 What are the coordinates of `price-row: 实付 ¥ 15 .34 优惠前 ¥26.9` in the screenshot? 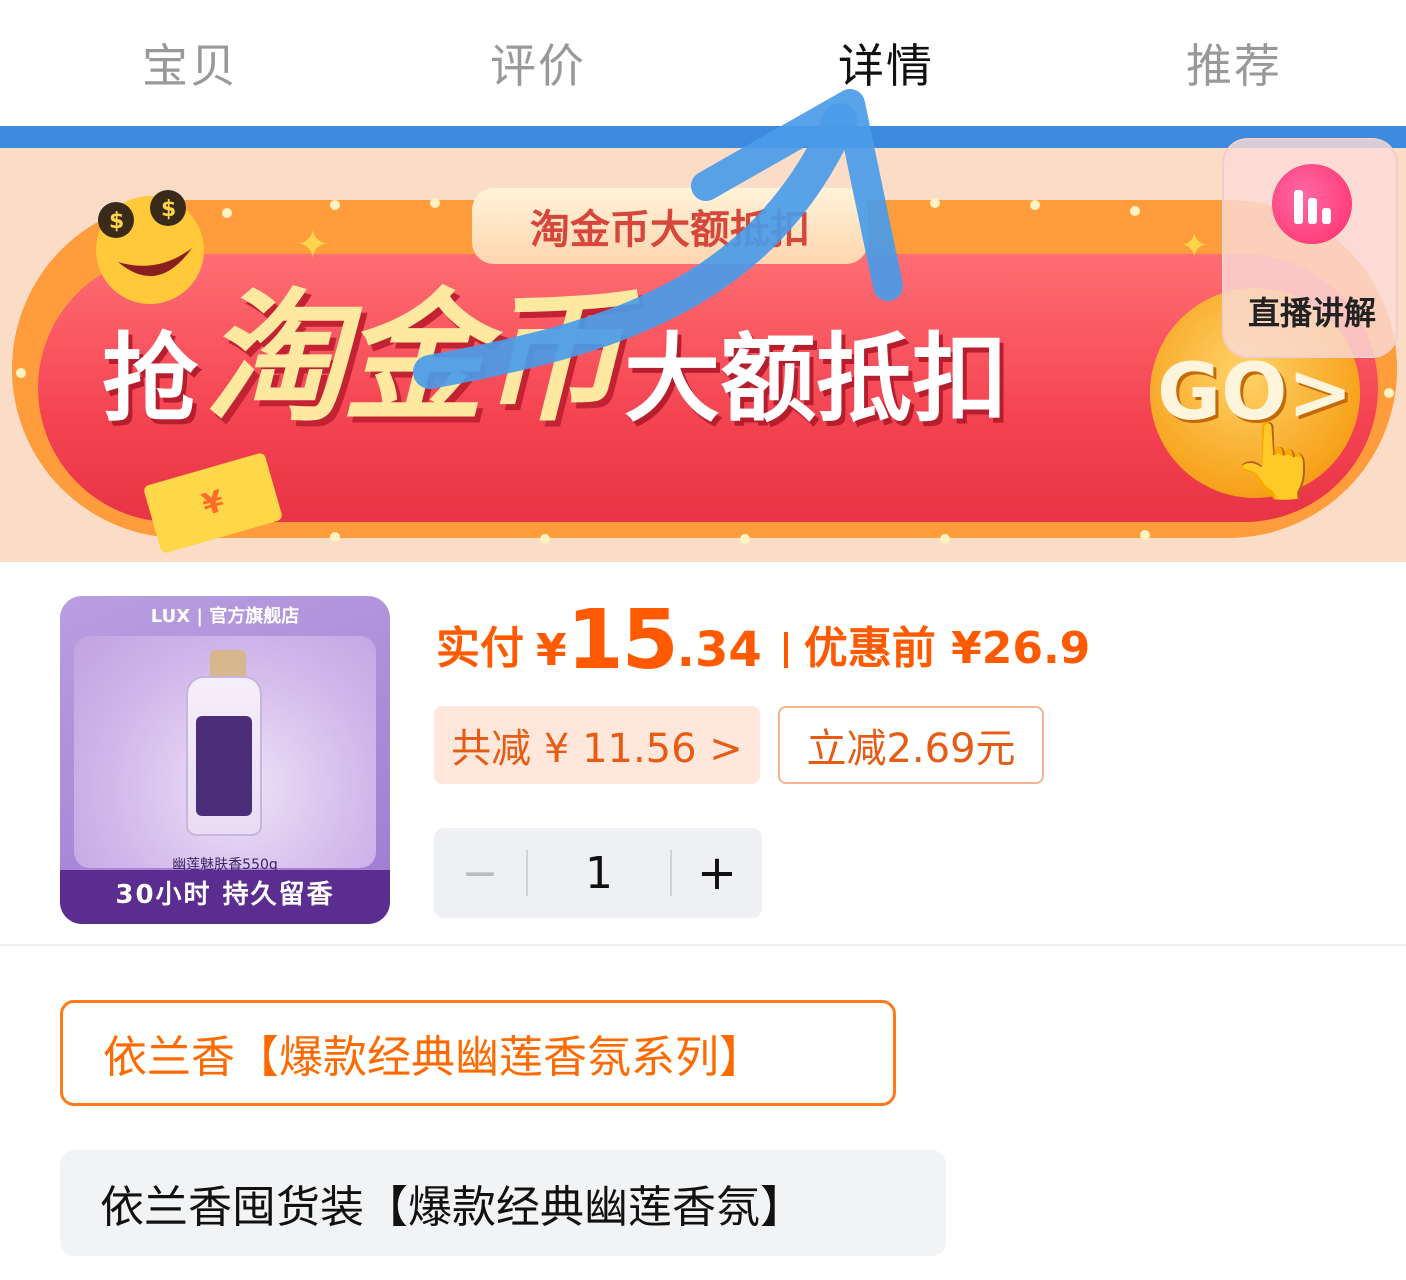 It's located at (763, 640).